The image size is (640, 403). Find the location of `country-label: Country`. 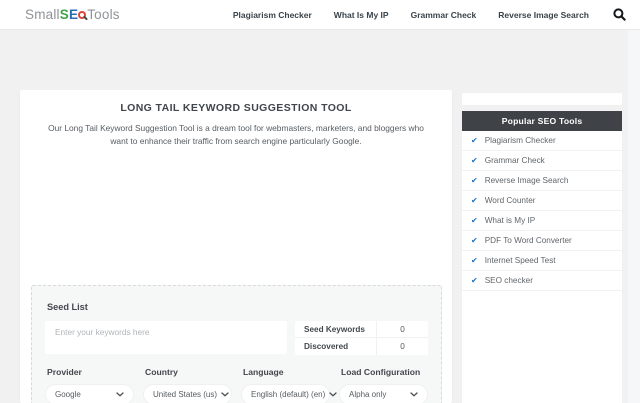

country-label: Country is located at coordinates (161, 372).